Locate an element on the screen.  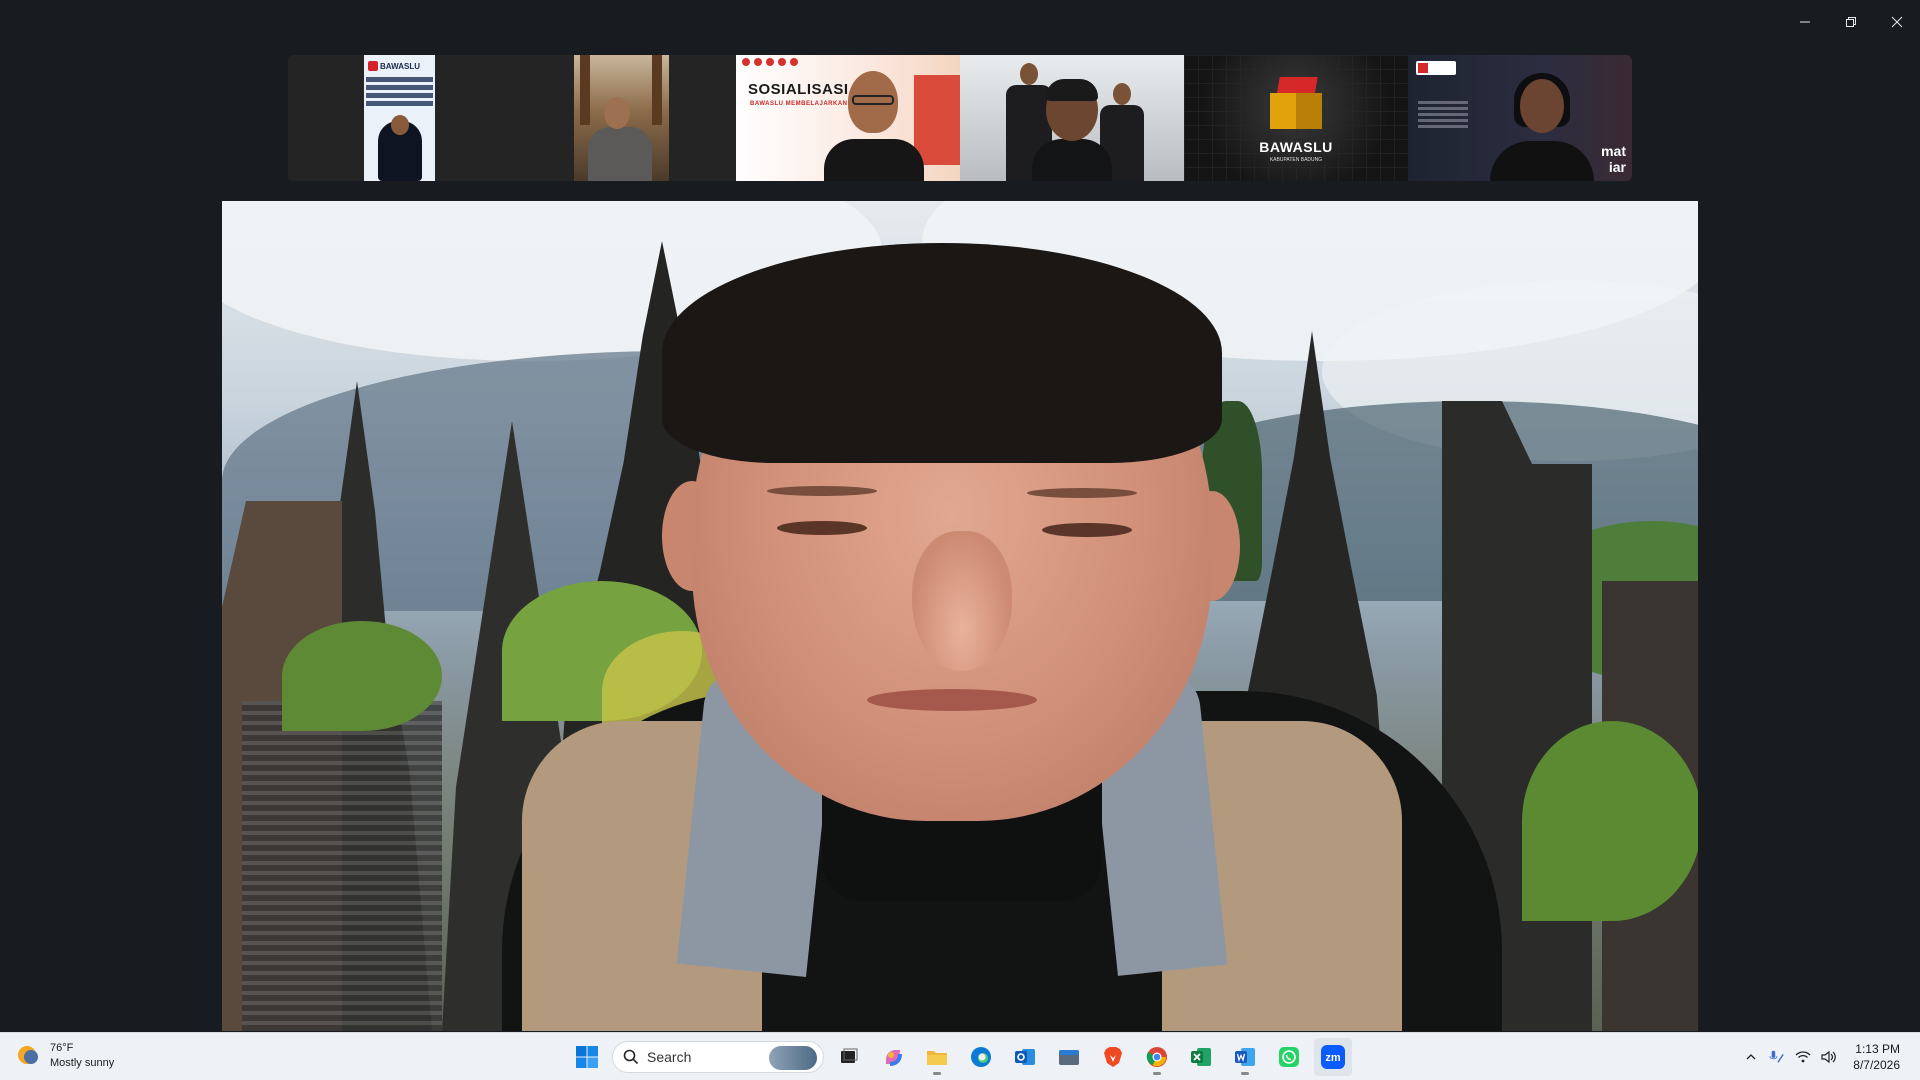
brave-button is located at coordinates (1113, 1057).